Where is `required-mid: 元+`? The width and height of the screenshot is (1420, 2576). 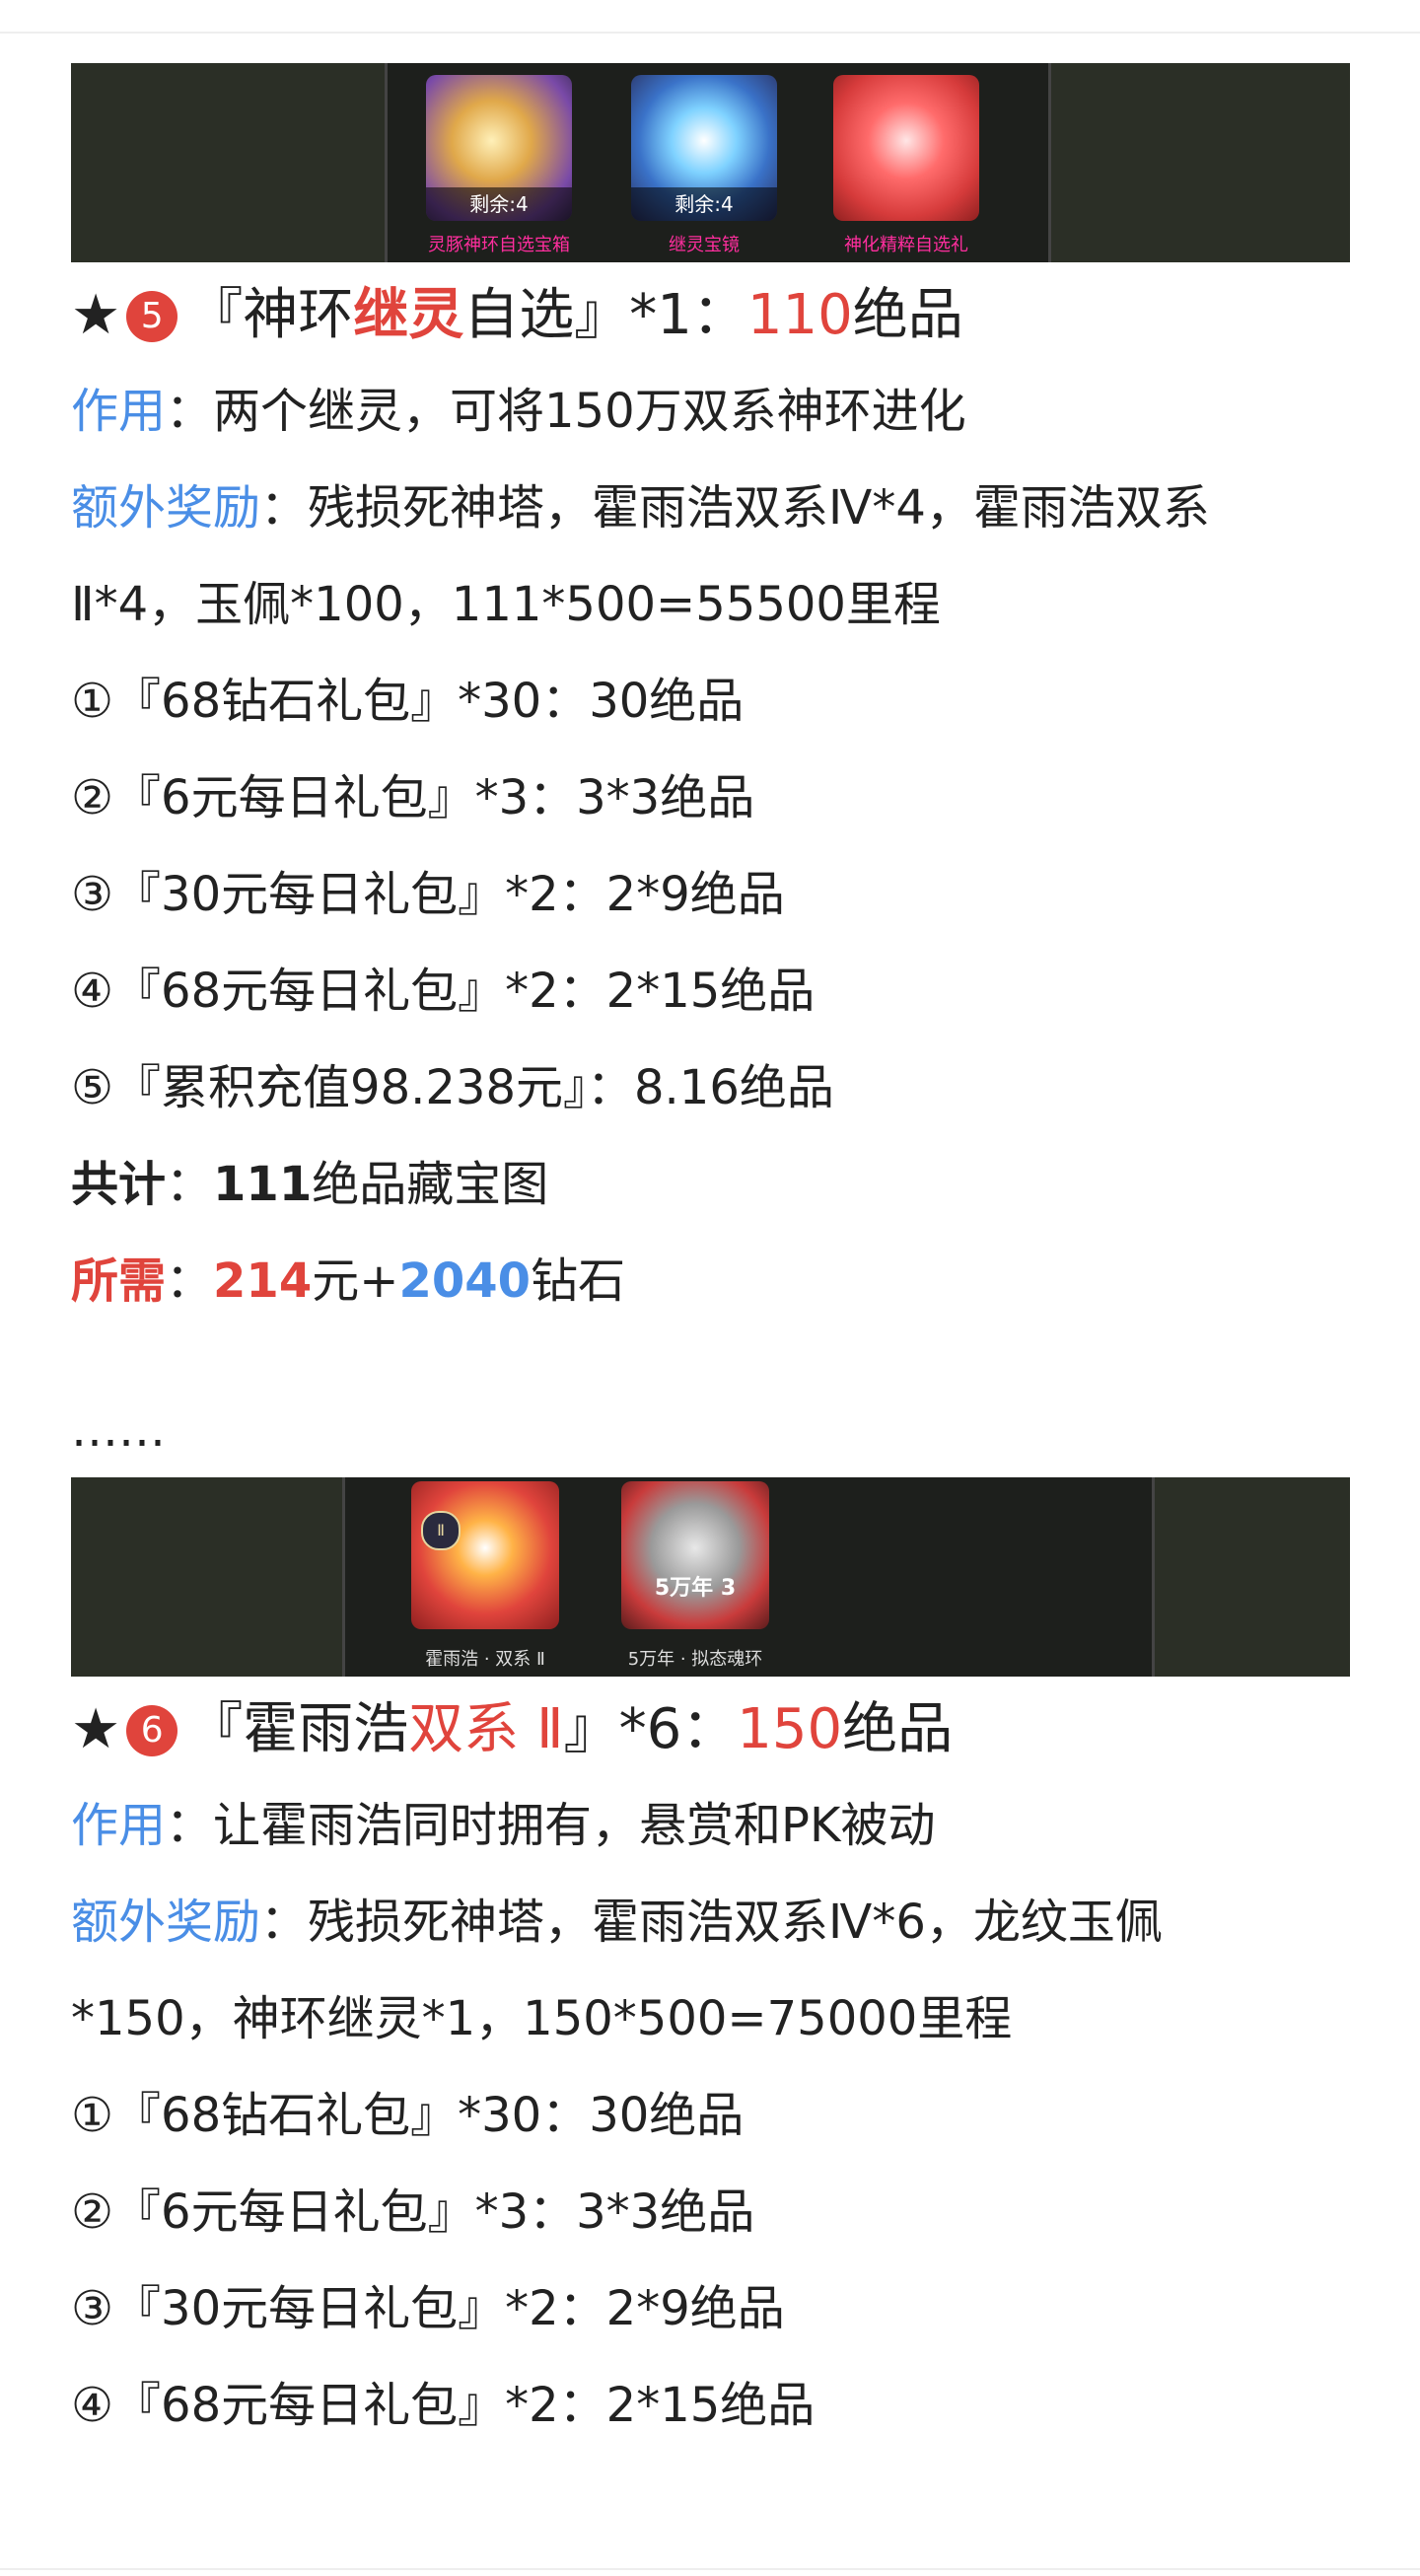 required-mid: 元+ is located at coordinates (355, 1281).